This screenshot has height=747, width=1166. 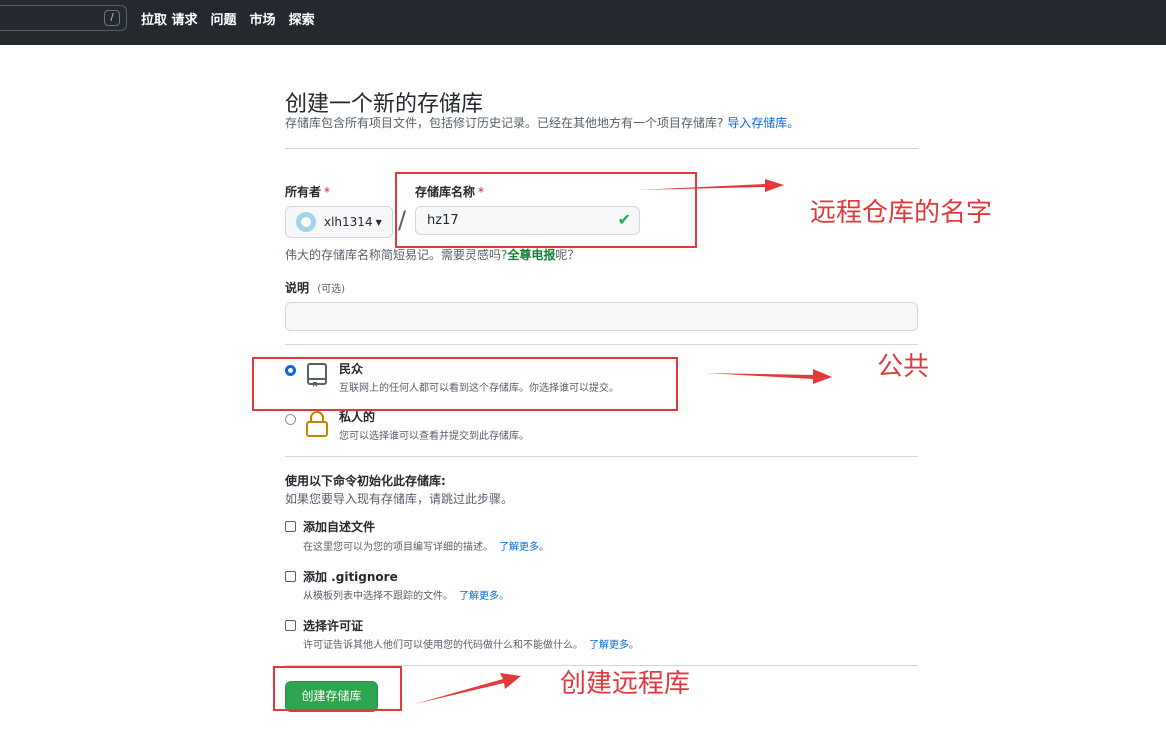 What do you see at coordinates (625, 684) in the screenshot?
I see `annotation-create-note: 创建远程库` at bounding box center [625, 684].